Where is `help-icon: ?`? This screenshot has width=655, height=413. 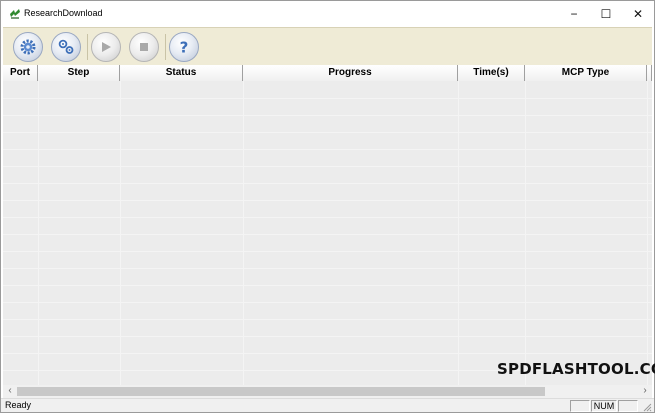 help-icon: ? is located at coordinates (184, 48).